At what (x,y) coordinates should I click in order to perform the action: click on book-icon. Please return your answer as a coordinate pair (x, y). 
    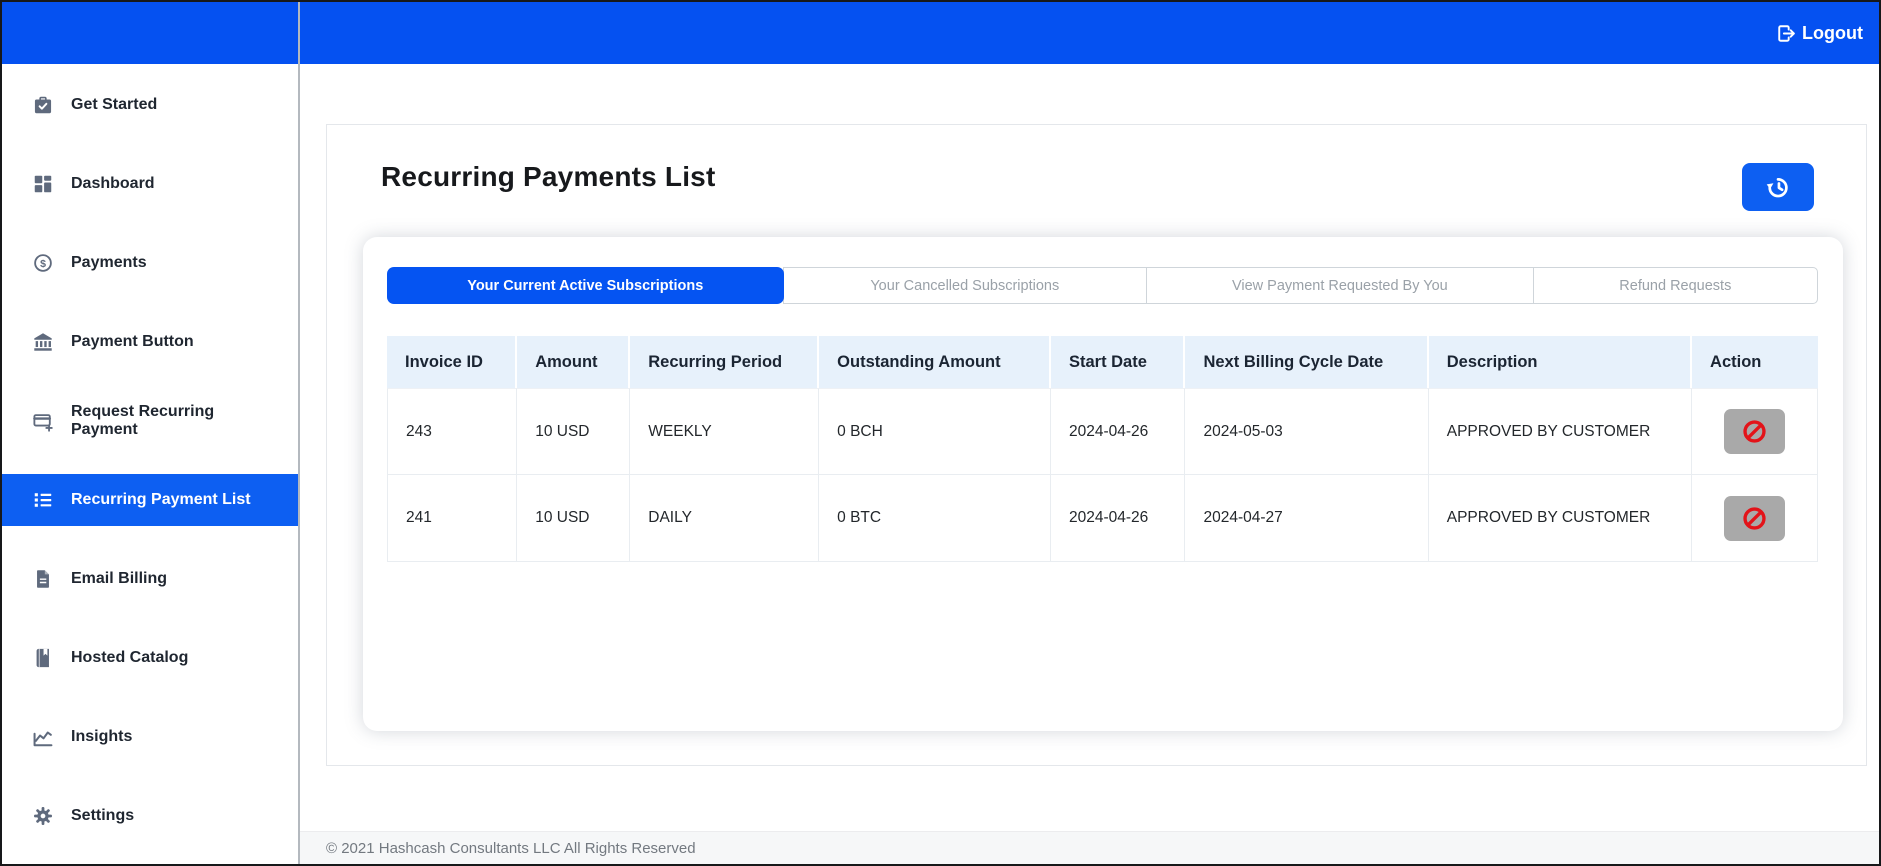
    Looking at the image, I should click on (43, 658).